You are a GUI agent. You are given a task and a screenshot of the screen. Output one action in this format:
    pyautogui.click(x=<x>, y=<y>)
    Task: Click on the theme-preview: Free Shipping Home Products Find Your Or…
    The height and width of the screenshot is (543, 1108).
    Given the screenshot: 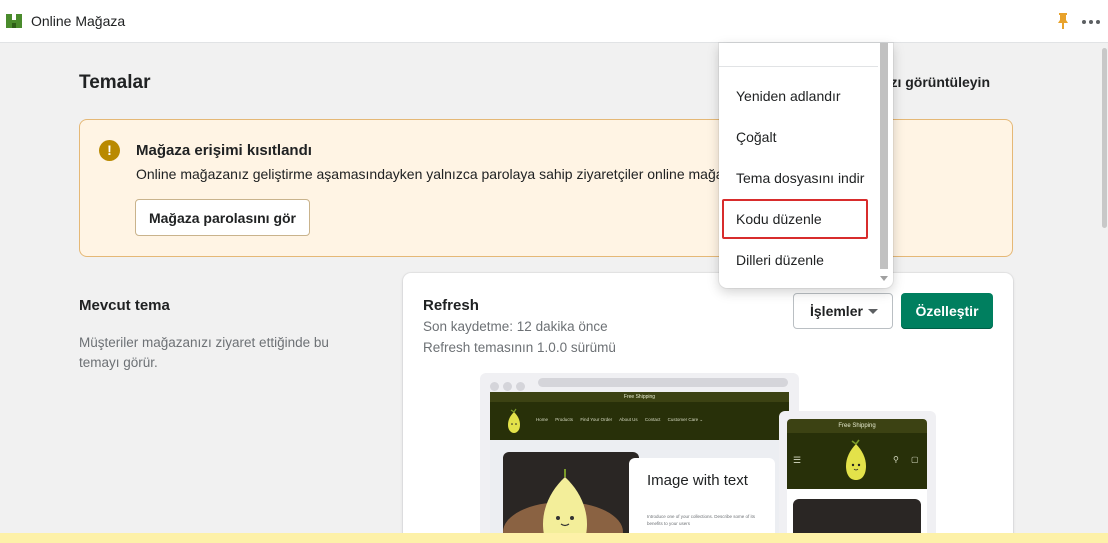 What is the action you would take?
    pyautogui.click(x=710, y=458)
    